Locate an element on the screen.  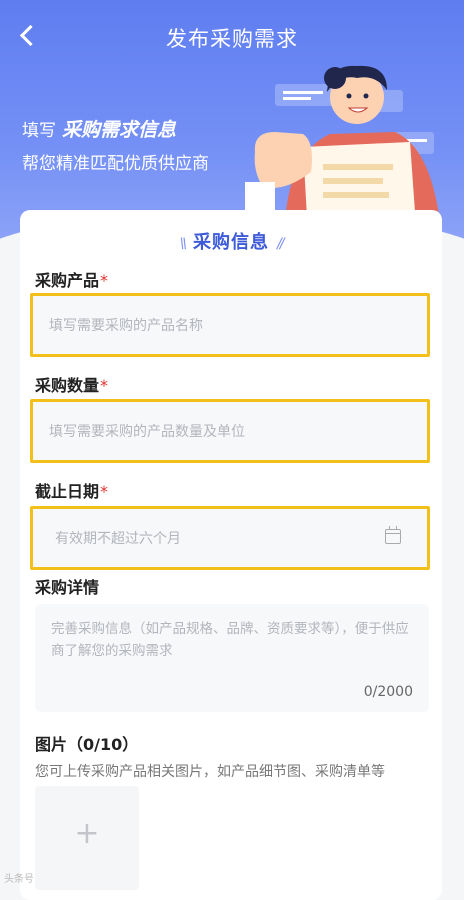
page-title: 发布采购需求 is located at coordinates (232, 39).